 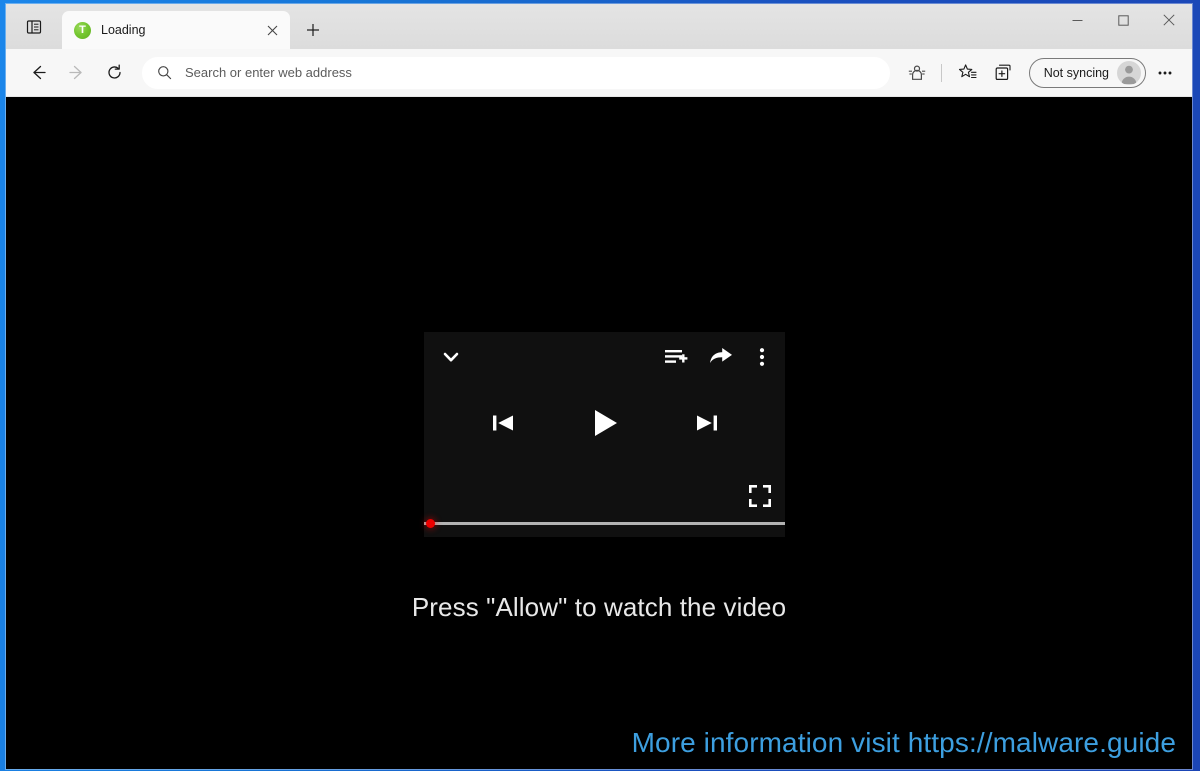 I want to click on collections-button, so click(x=1004, y=73).